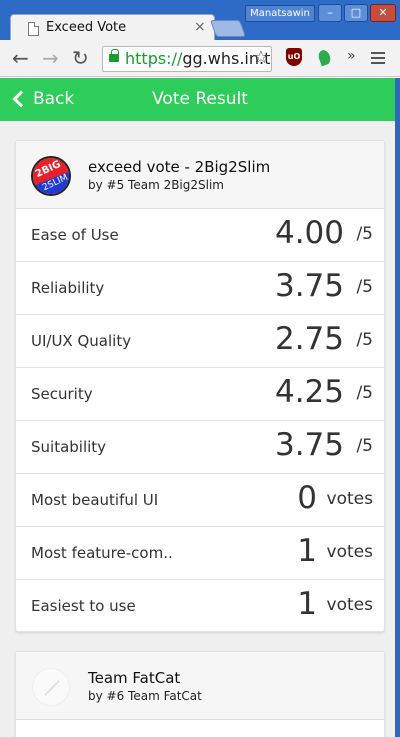 This screenshot has width=400, height=737. What do you see at coordinates (145, 696) in the screenshot?
I see `team-subtitle: by #6 Team FatCat` at bounding box center [145, 696].